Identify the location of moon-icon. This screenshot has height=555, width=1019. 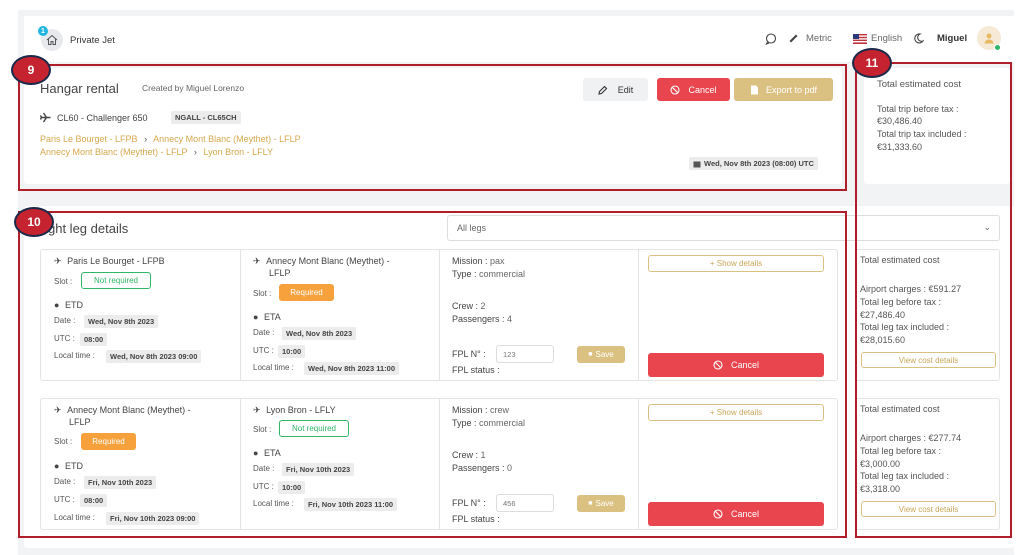
(919, 38).